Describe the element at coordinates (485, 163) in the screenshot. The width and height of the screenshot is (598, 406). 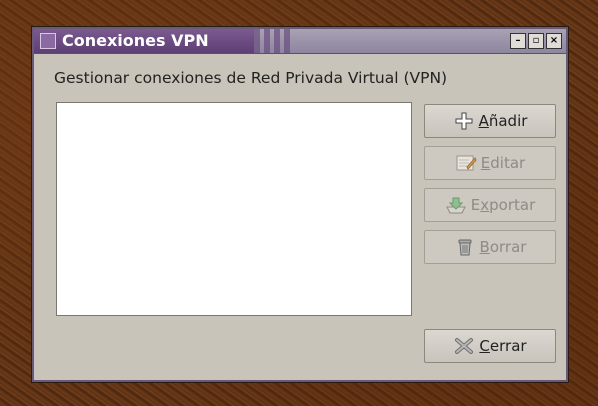
I see `edit-mnemonic: E` at that location.